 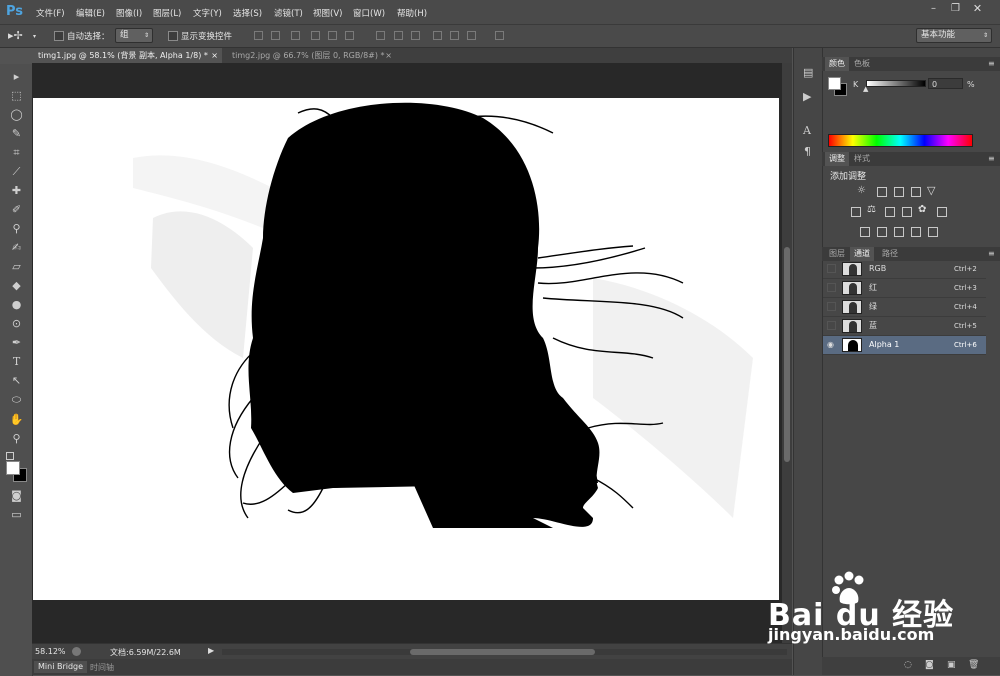 I want to click on menu-image: 图像(I), so click(x=129, y=13).